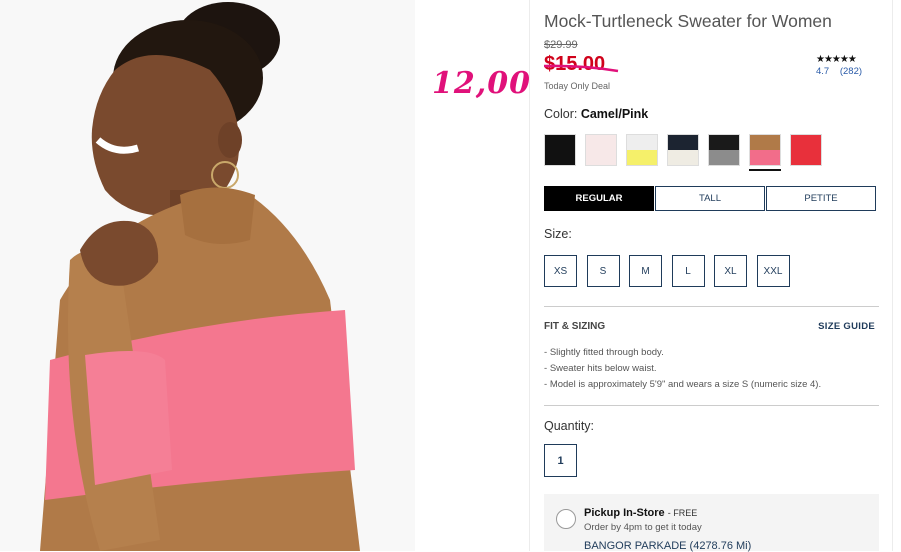  Describe the element at coordinates (566, 519) in the screenshot. I see `pickup-radio` at that location.